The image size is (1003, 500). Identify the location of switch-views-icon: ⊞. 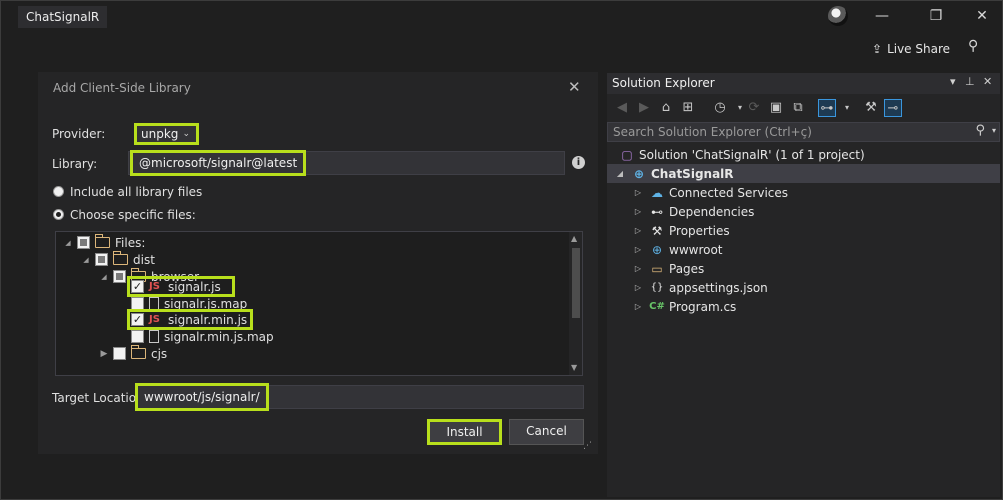
(688, 108).